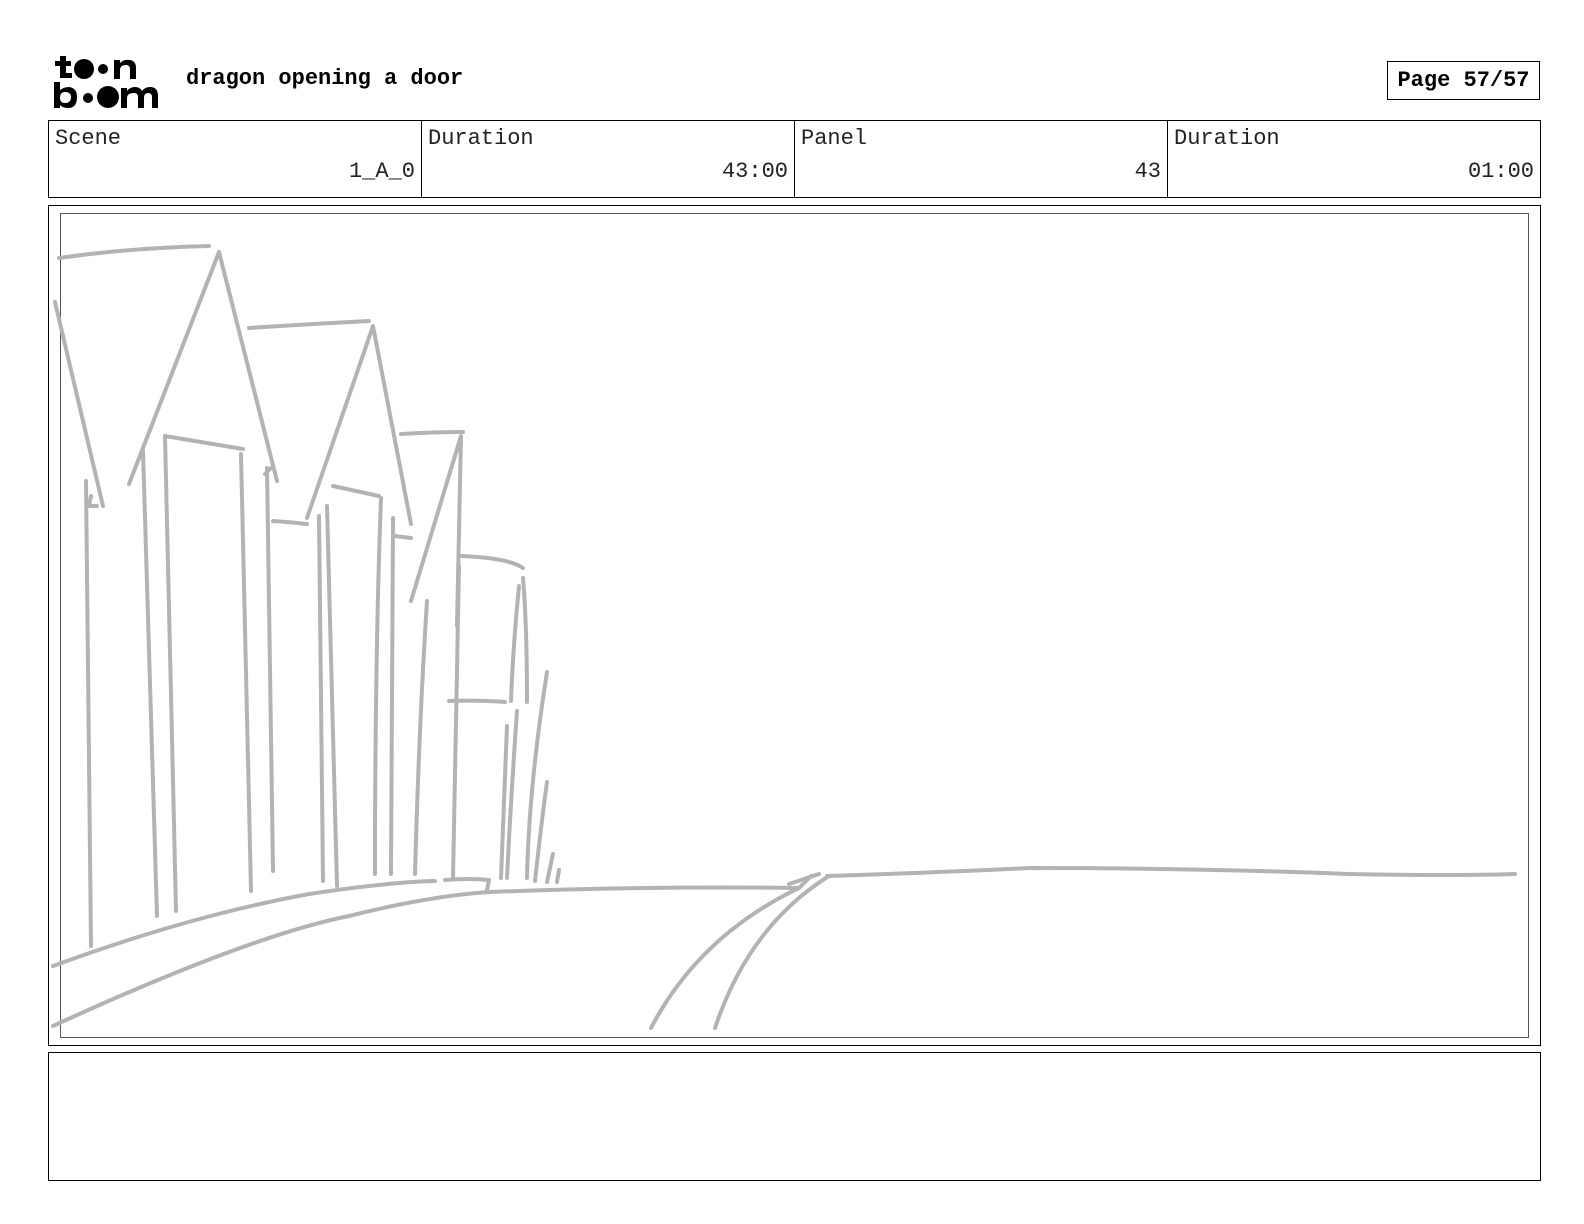 This screenshot has height=1224, width=1584. What do you see at coordinates (325, 78) in the screenshot?
I see `storyboard-title: dragon opening a door` at bounding box center [325, 78].